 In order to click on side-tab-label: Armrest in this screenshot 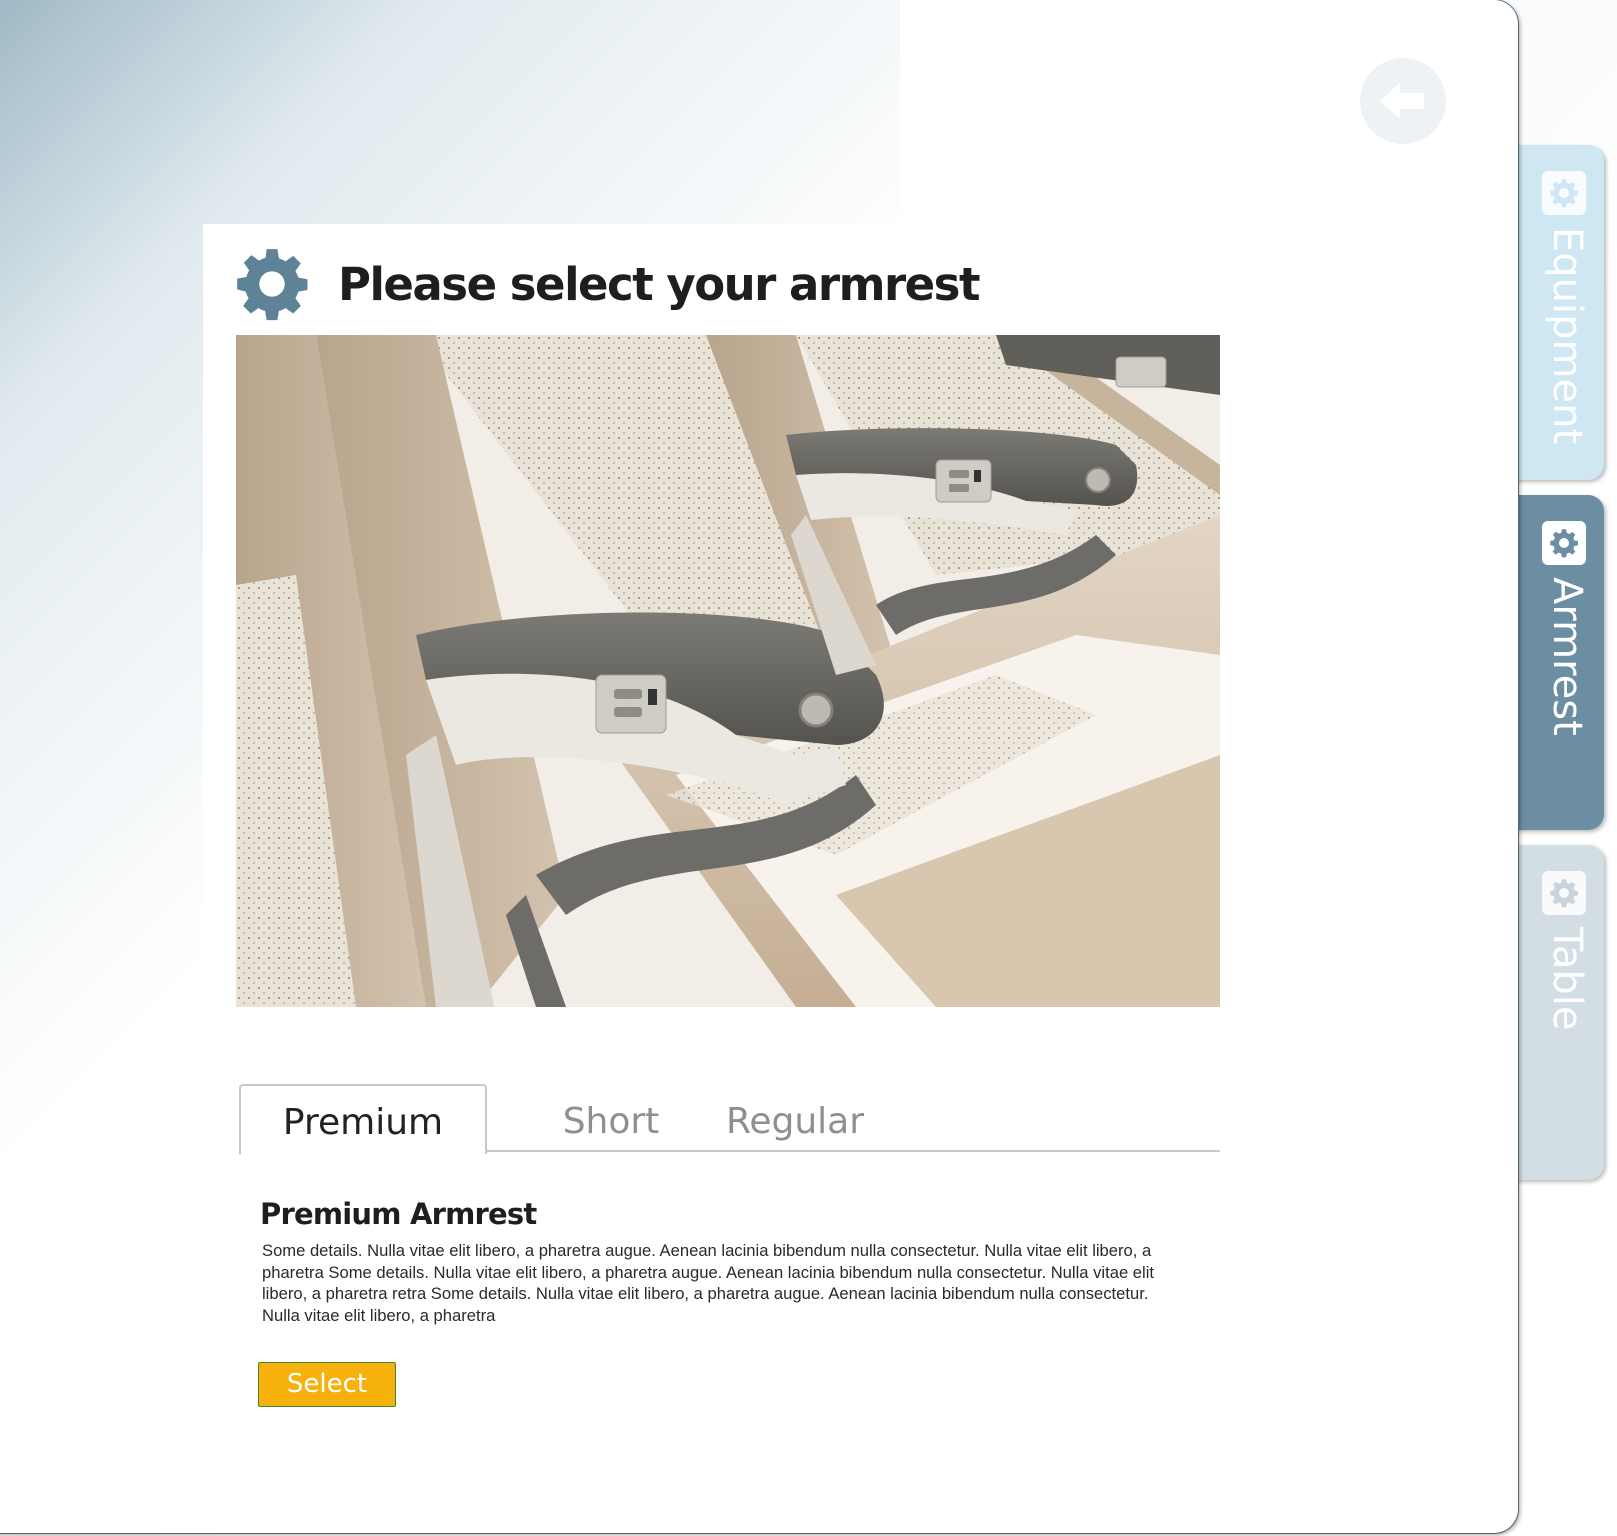, I will do `click(1567, 656)`.